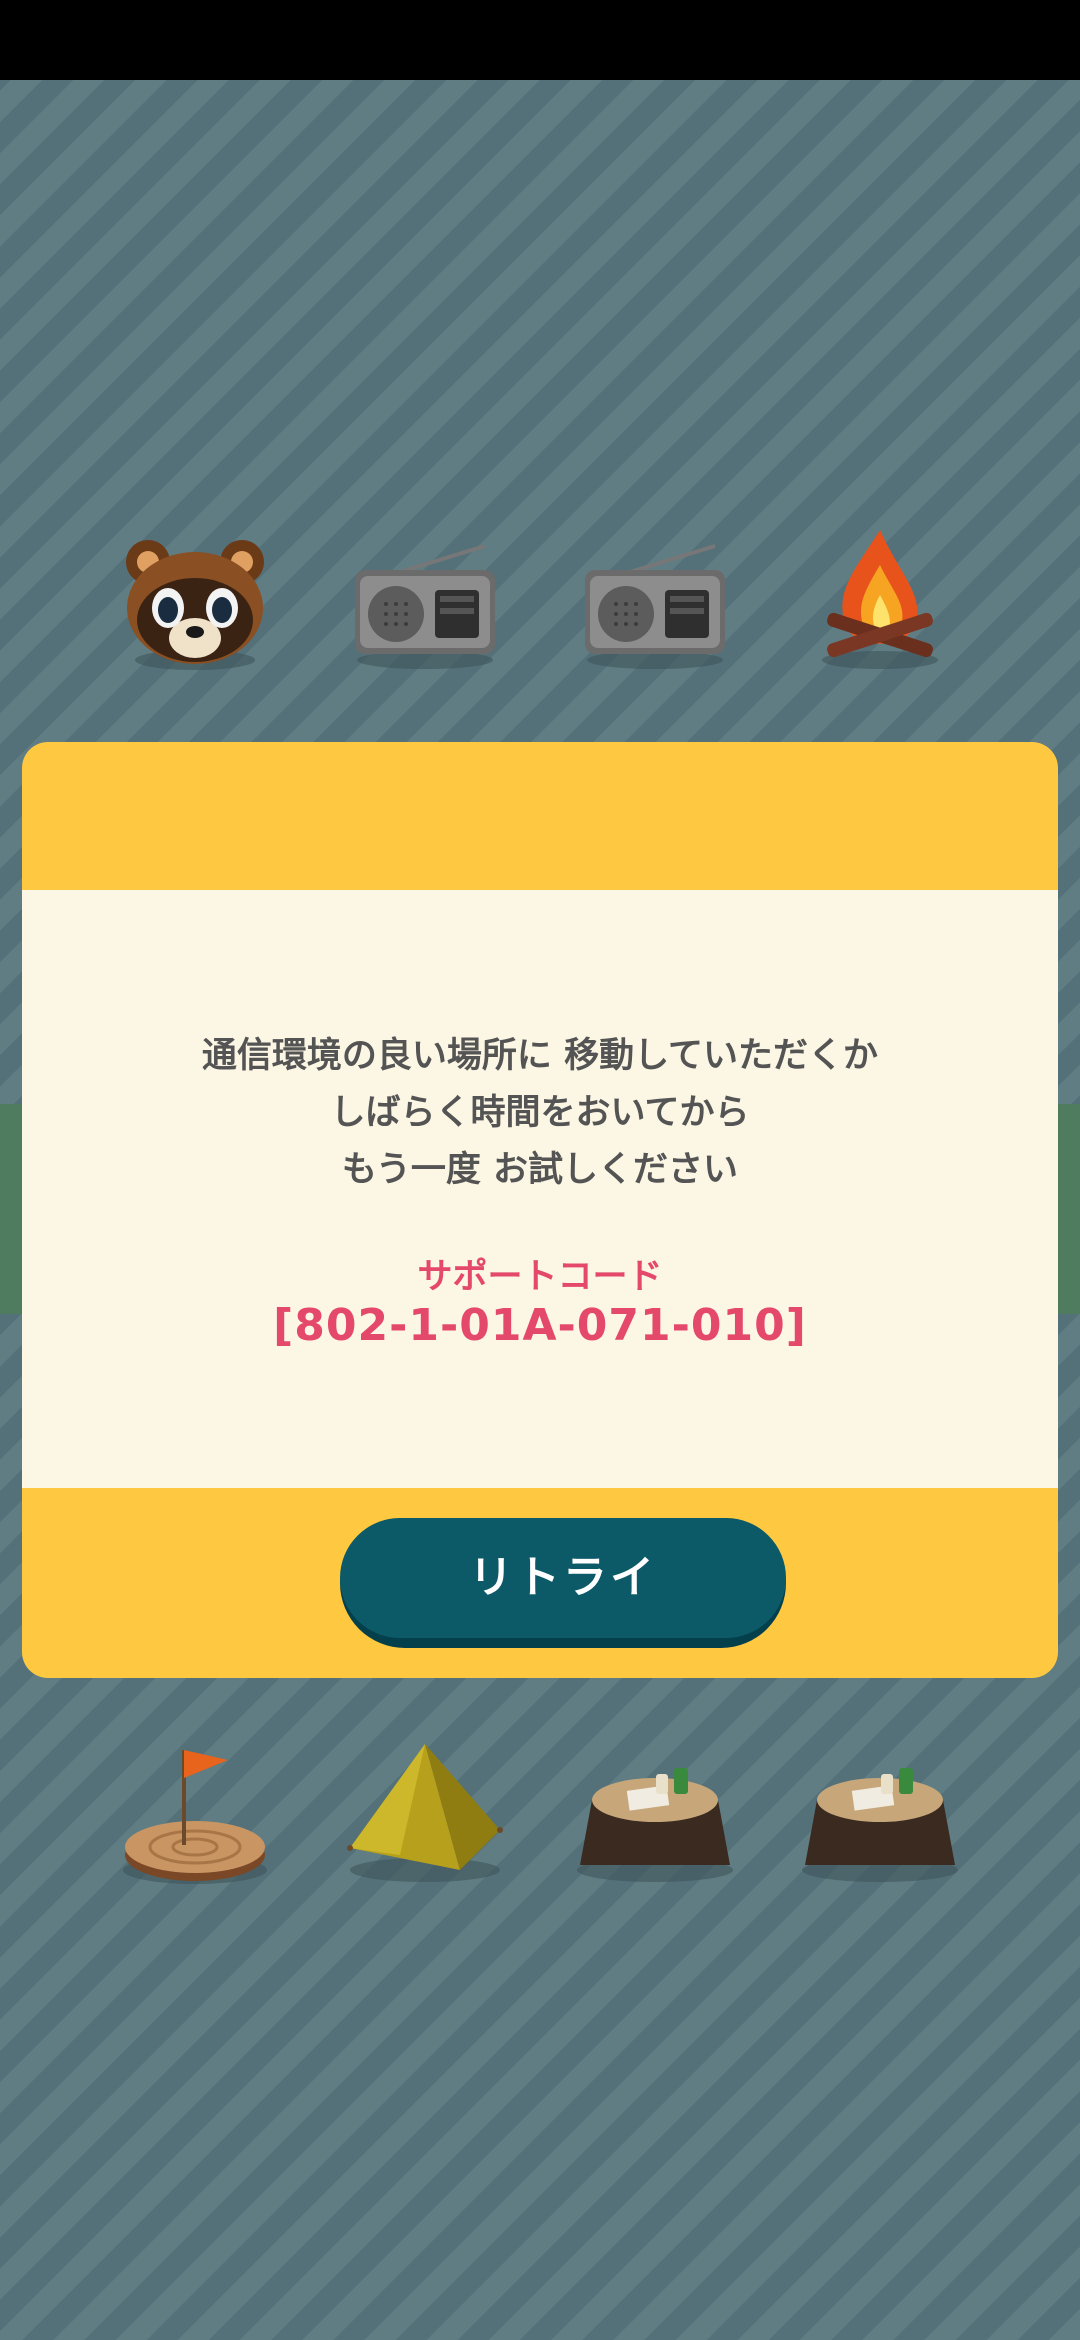  Describe the element at coordinates (195, 605) in the screenshot. I see `tom-nook-icon` at that location.